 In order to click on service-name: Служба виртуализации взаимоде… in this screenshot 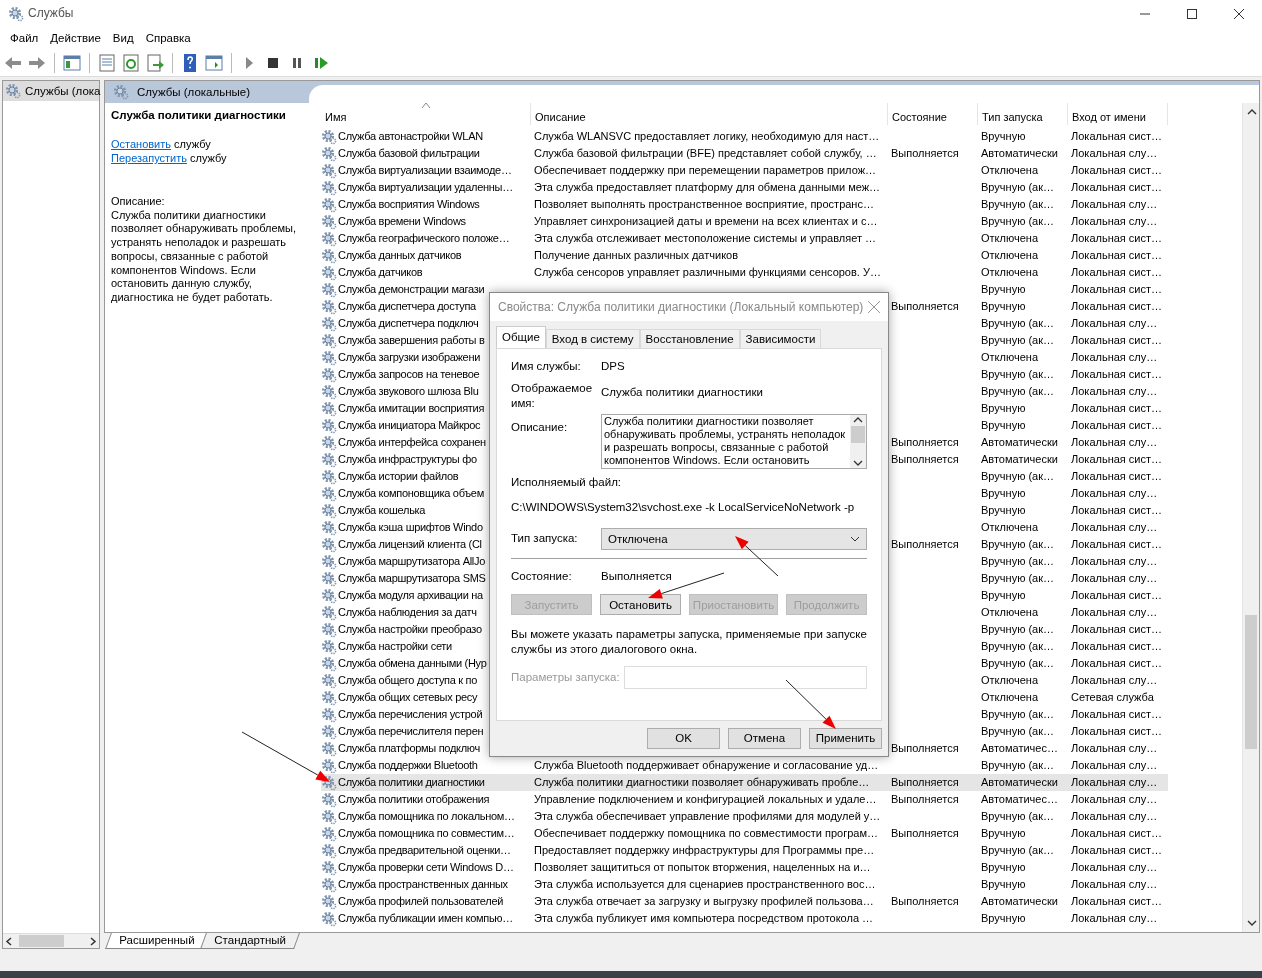, I will do `click(425, 170)`.